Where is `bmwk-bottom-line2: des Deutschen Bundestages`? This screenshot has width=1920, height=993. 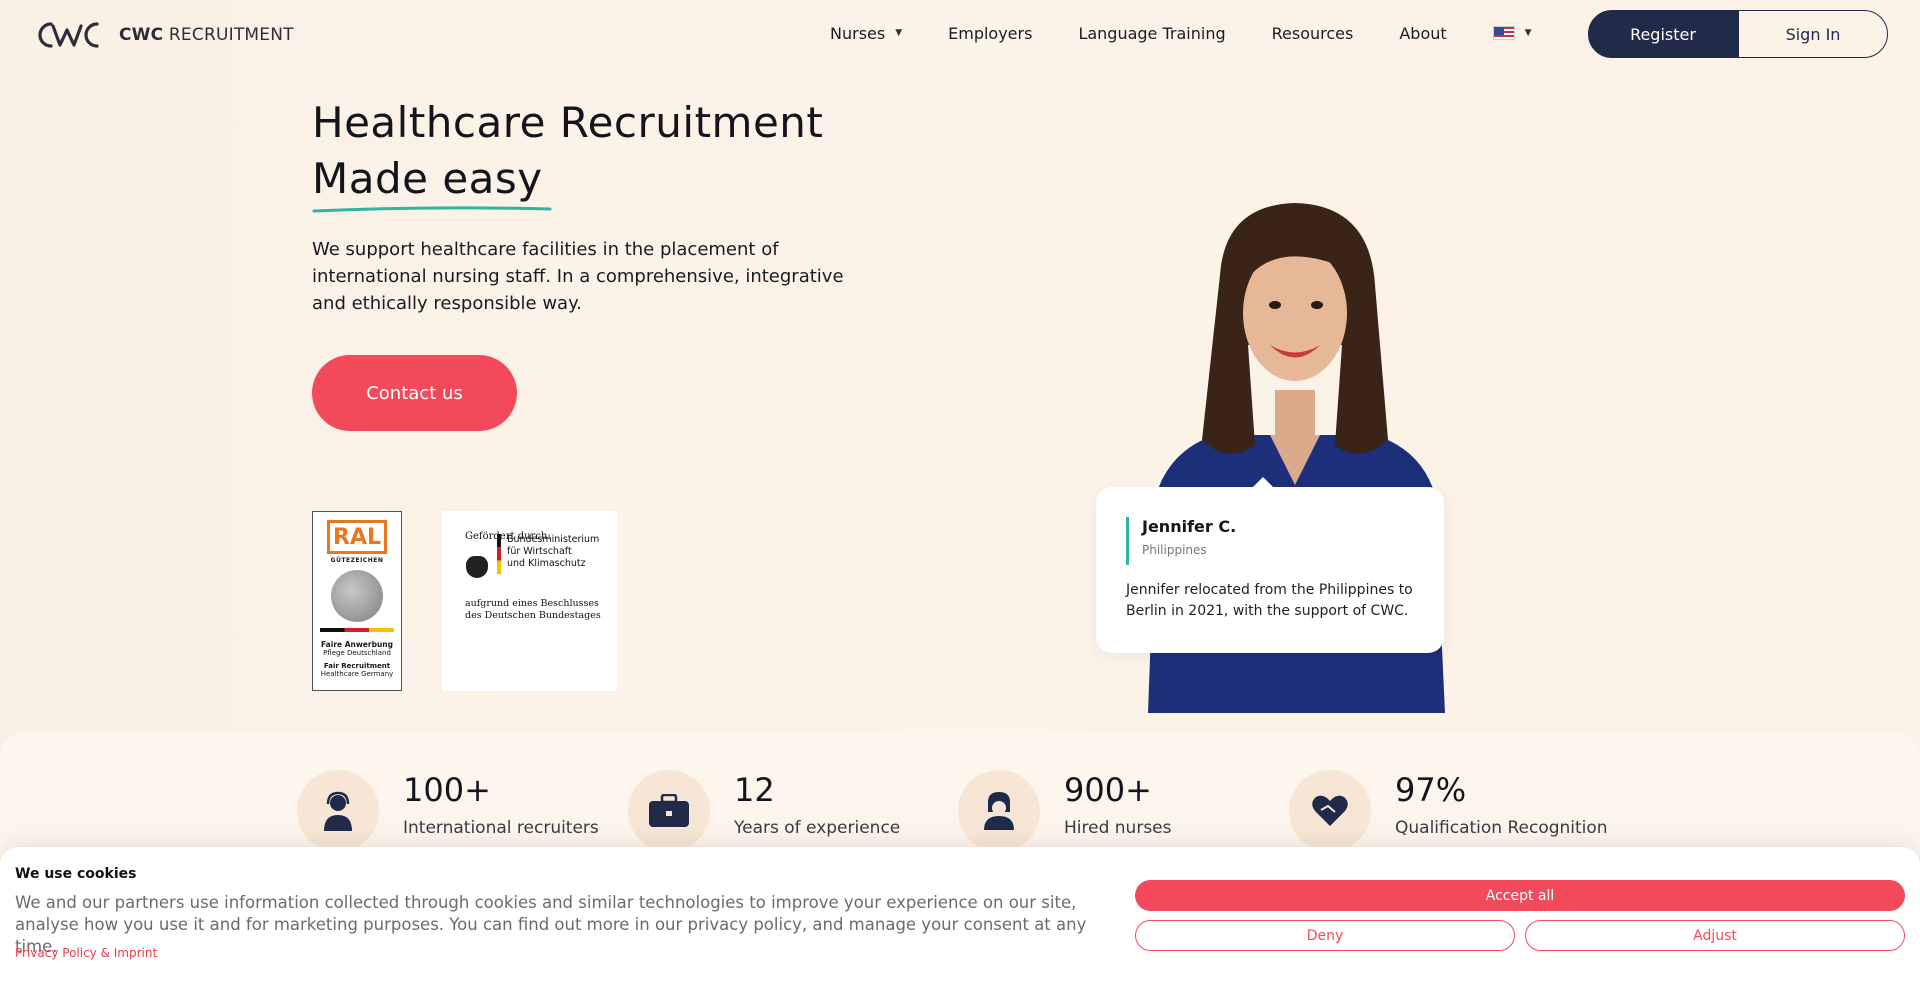
bmwk-bottom-line2: des Deutschen Bundestages is located at coordinates (533, 615).